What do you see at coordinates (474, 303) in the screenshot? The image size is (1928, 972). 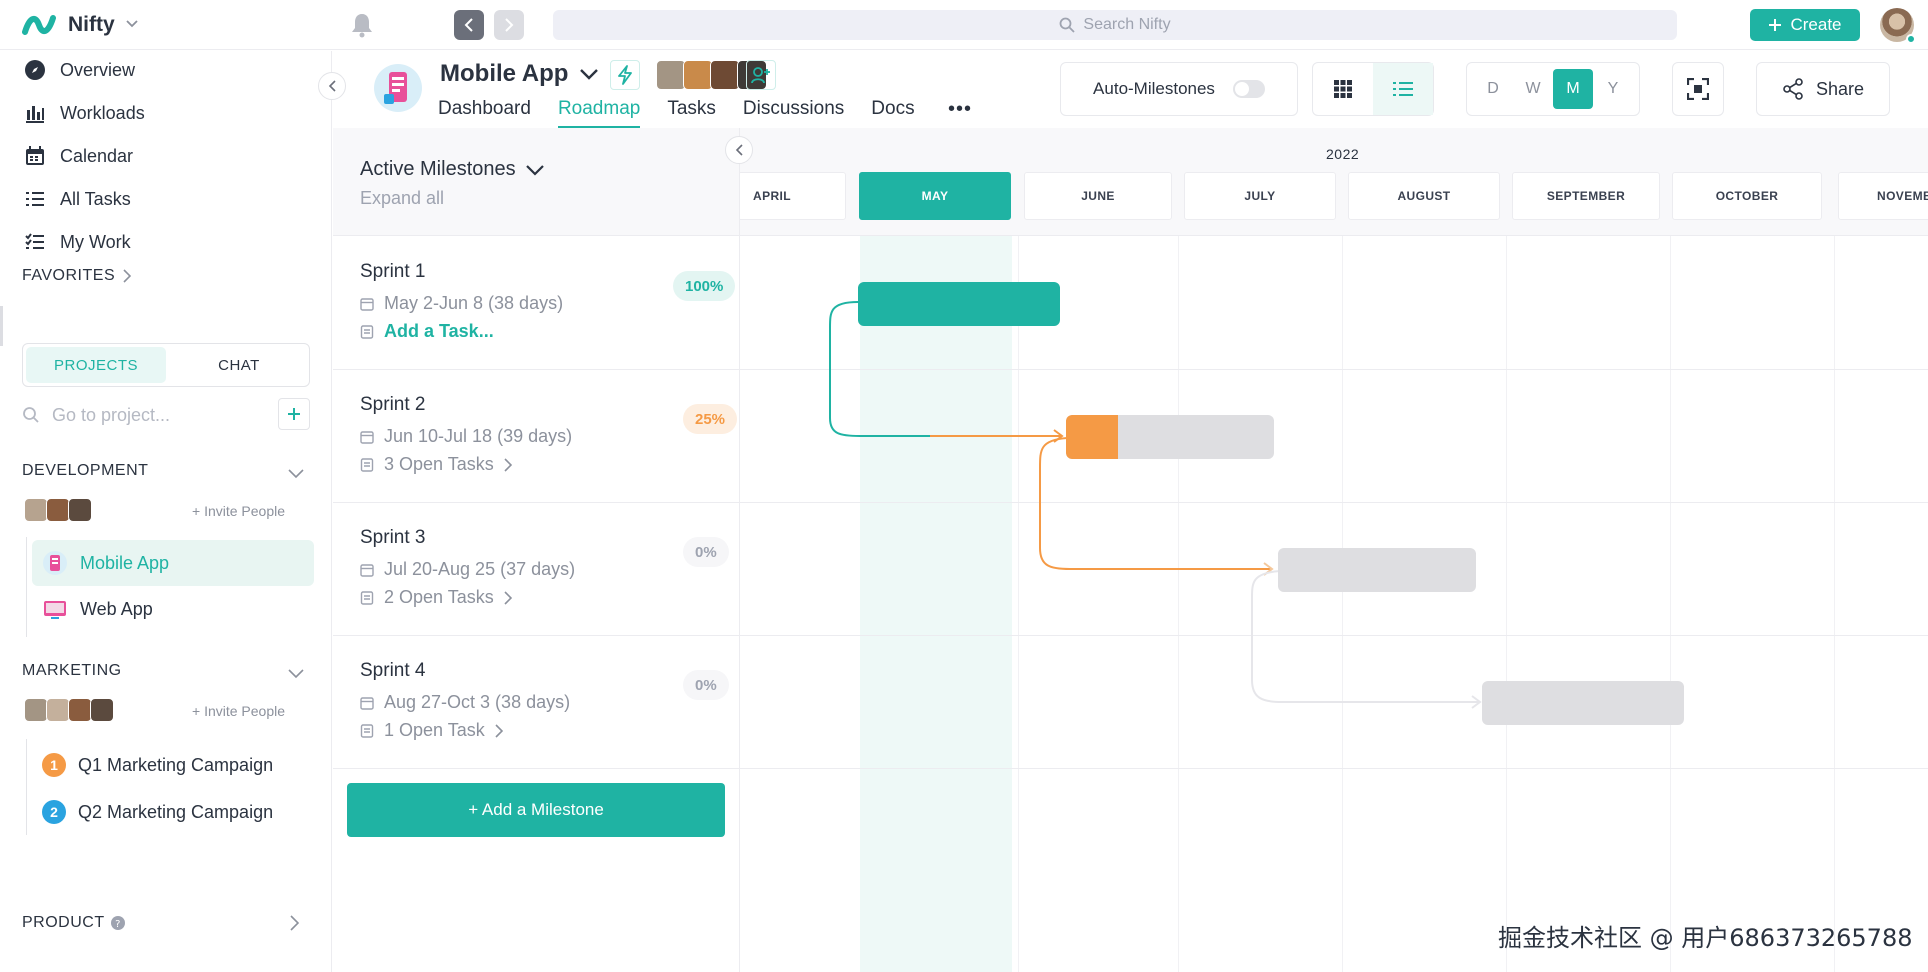 I see `milestone-dates-text: May 2-Jun 8 (38 days)` at bounding box center [474, 303].